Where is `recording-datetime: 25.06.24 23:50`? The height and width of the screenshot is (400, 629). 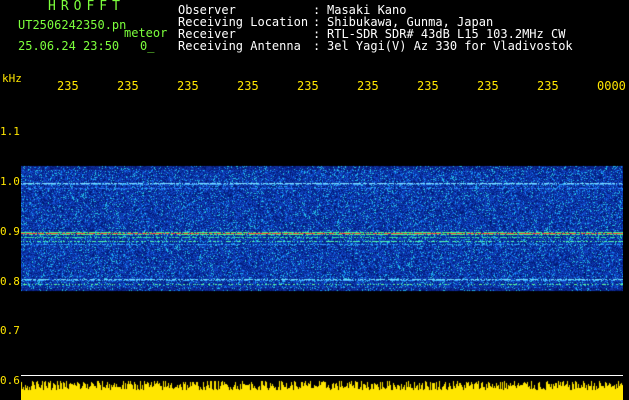 recording-datetime: 25.06.24 23:50 is located at coordinates (69, 46).